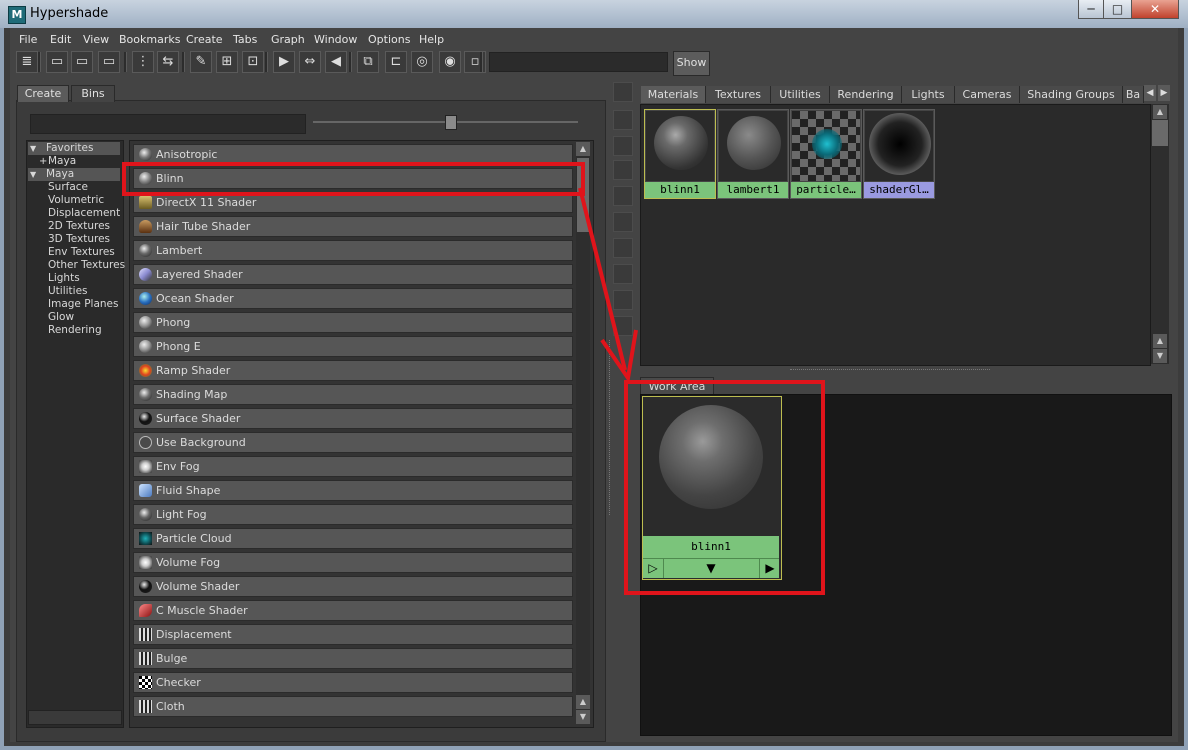 This screenshot has height=750, width=1188. Describe the element at coordinates (96, 39) in the screenshot. I see `menu-view: View` at that location.